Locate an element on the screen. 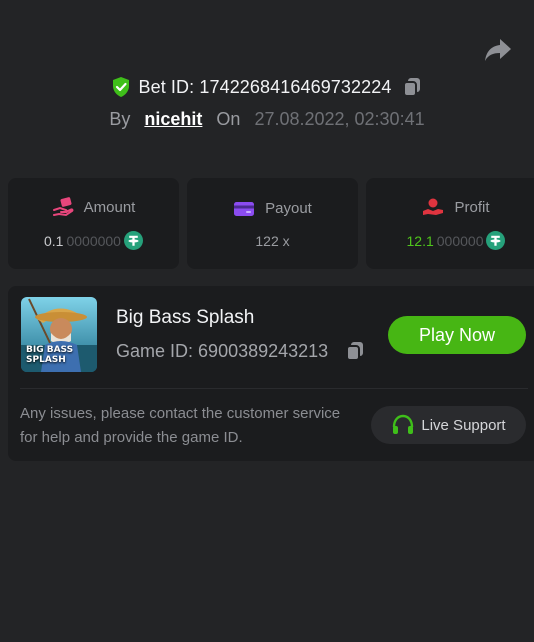 This screenshot has height=642, width=534. payout-value: 122 x is located at coordinates (272, 241).